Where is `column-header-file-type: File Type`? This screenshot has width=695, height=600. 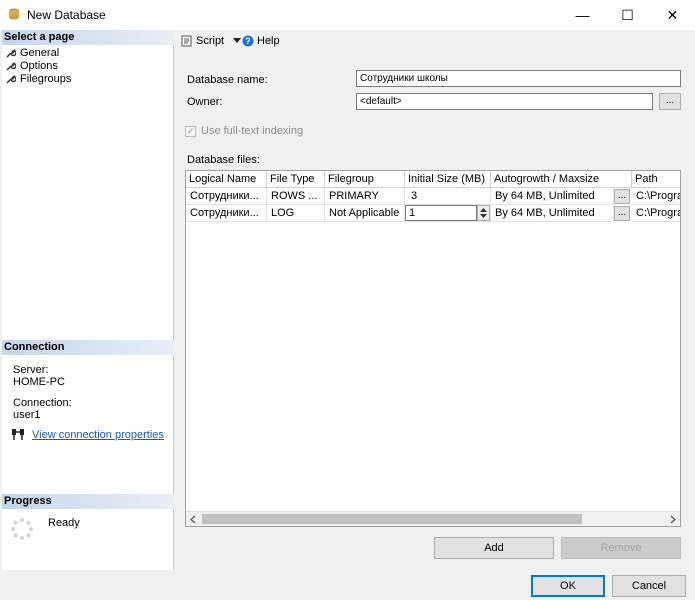 column-header-file-type: File Type is located at coordinates (296, 179).